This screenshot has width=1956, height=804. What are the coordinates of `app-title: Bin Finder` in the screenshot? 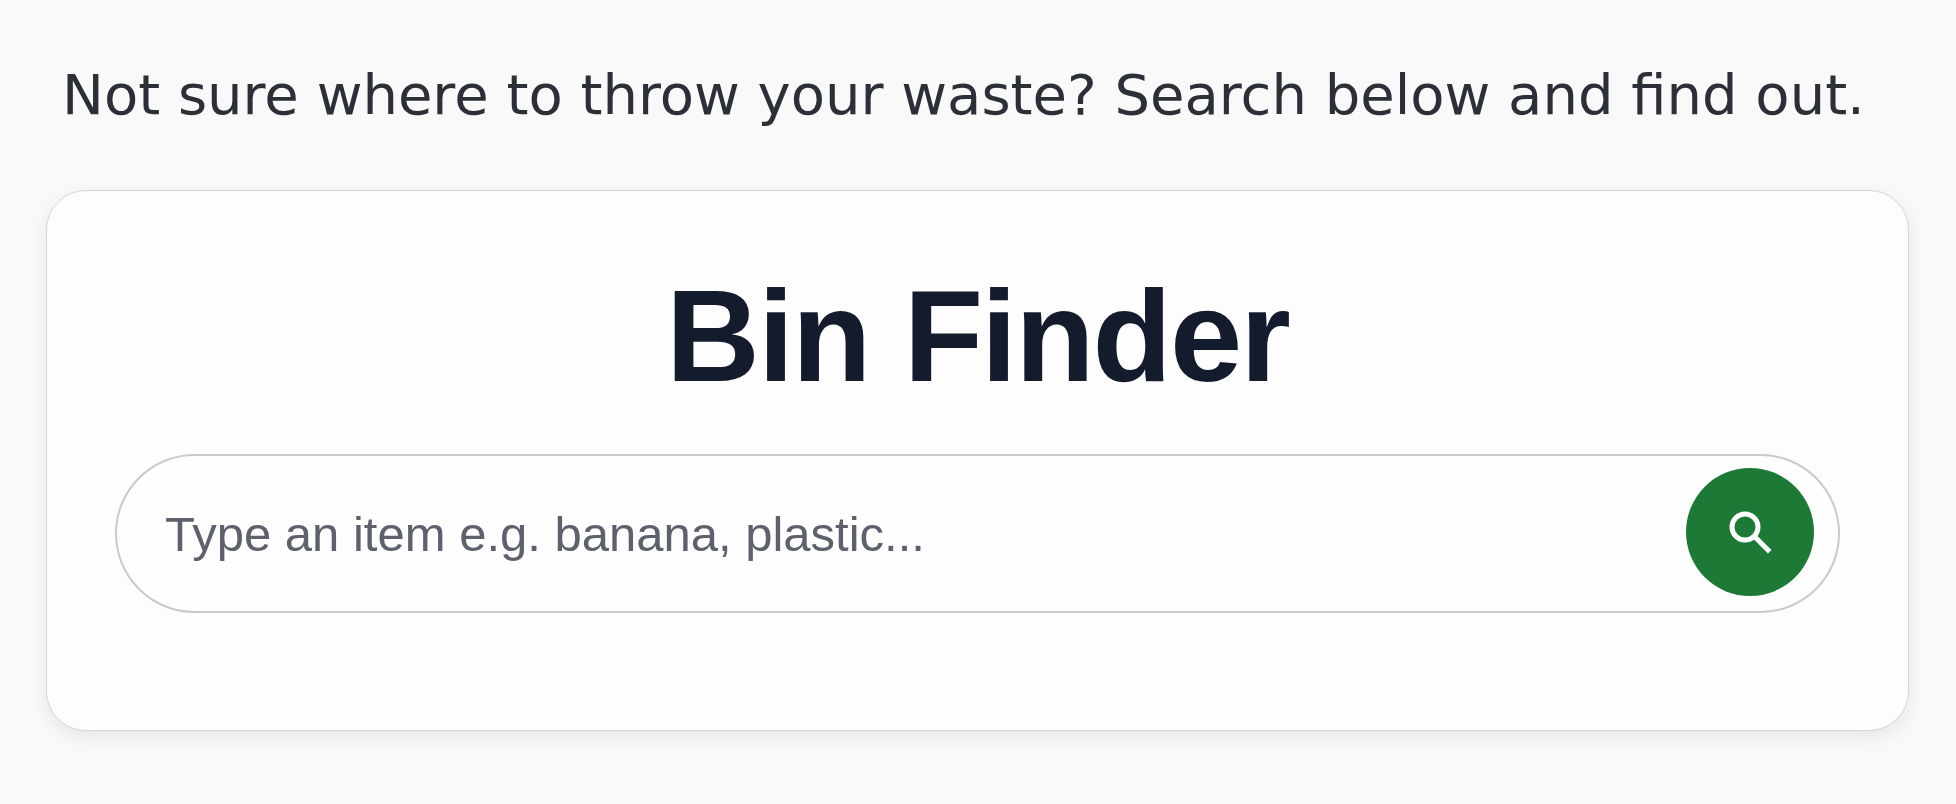 It's located at (977, 336).